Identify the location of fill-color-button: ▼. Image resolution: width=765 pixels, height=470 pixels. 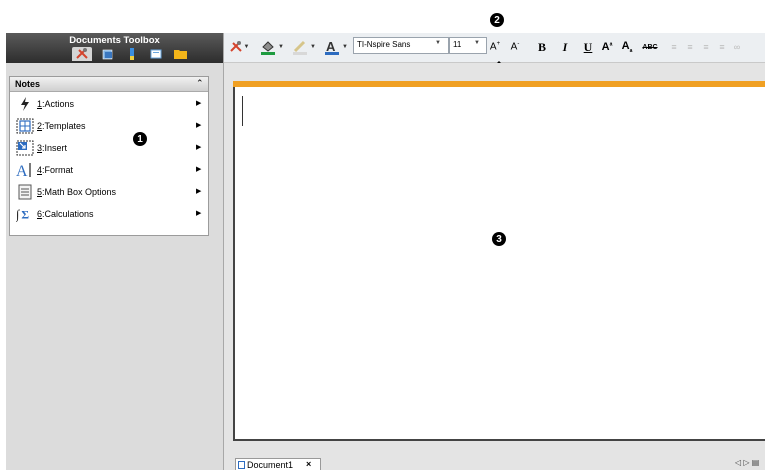
(272, 47).